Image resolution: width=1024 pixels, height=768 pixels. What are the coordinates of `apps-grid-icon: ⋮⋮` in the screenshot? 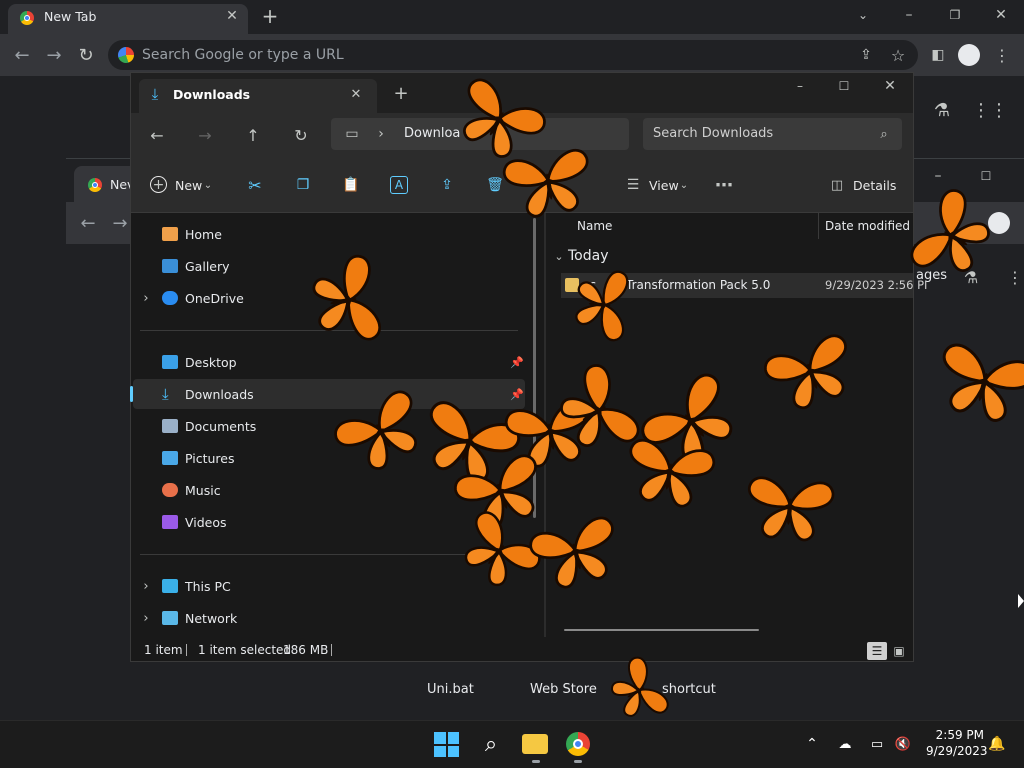 It's located at (990, 110).